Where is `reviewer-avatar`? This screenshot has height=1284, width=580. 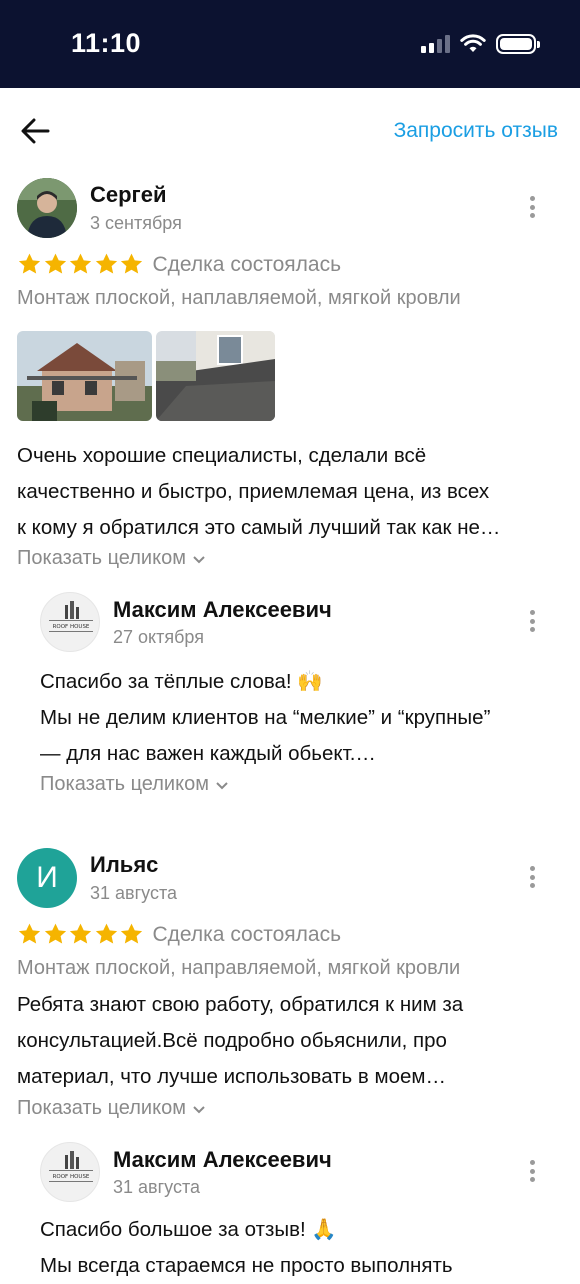
reviewer-avatar is located at coordinates (47, 208).